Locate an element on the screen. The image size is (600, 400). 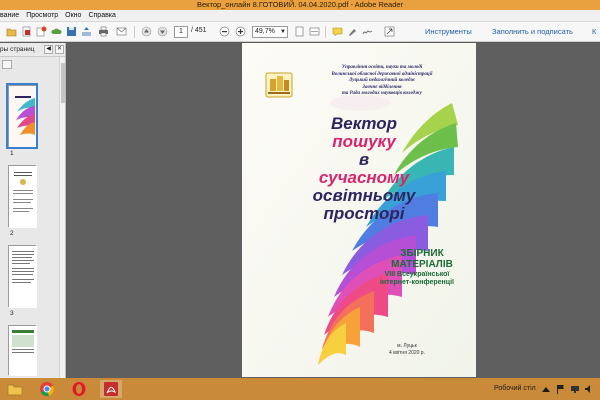
thumbnails-header: ры страниц ◀ ✕ is located at coordinates (32, 50).